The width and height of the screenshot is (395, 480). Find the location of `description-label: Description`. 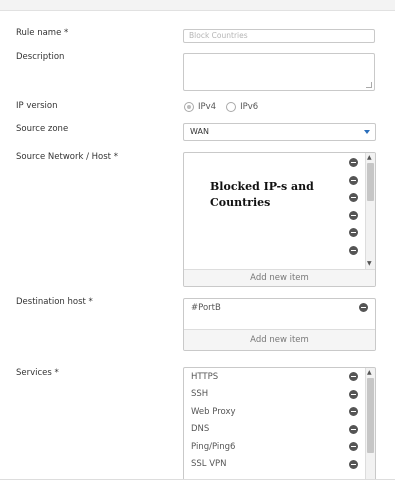

description-label: Description is located at coordinates (40, 57).